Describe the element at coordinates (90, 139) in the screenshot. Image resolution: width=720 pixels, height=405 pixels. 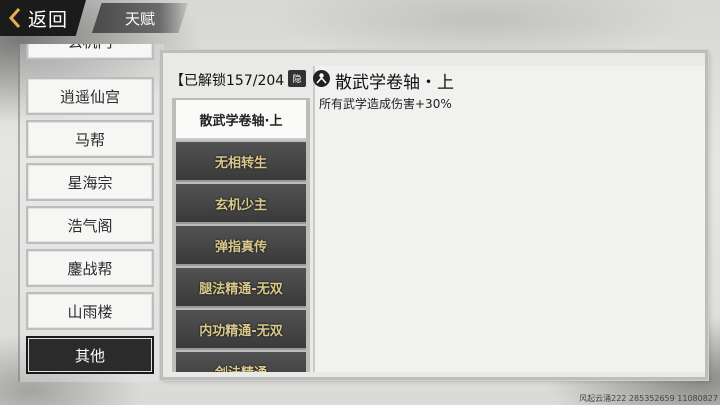
I see `category-item-mabang: 马帮` at that location.